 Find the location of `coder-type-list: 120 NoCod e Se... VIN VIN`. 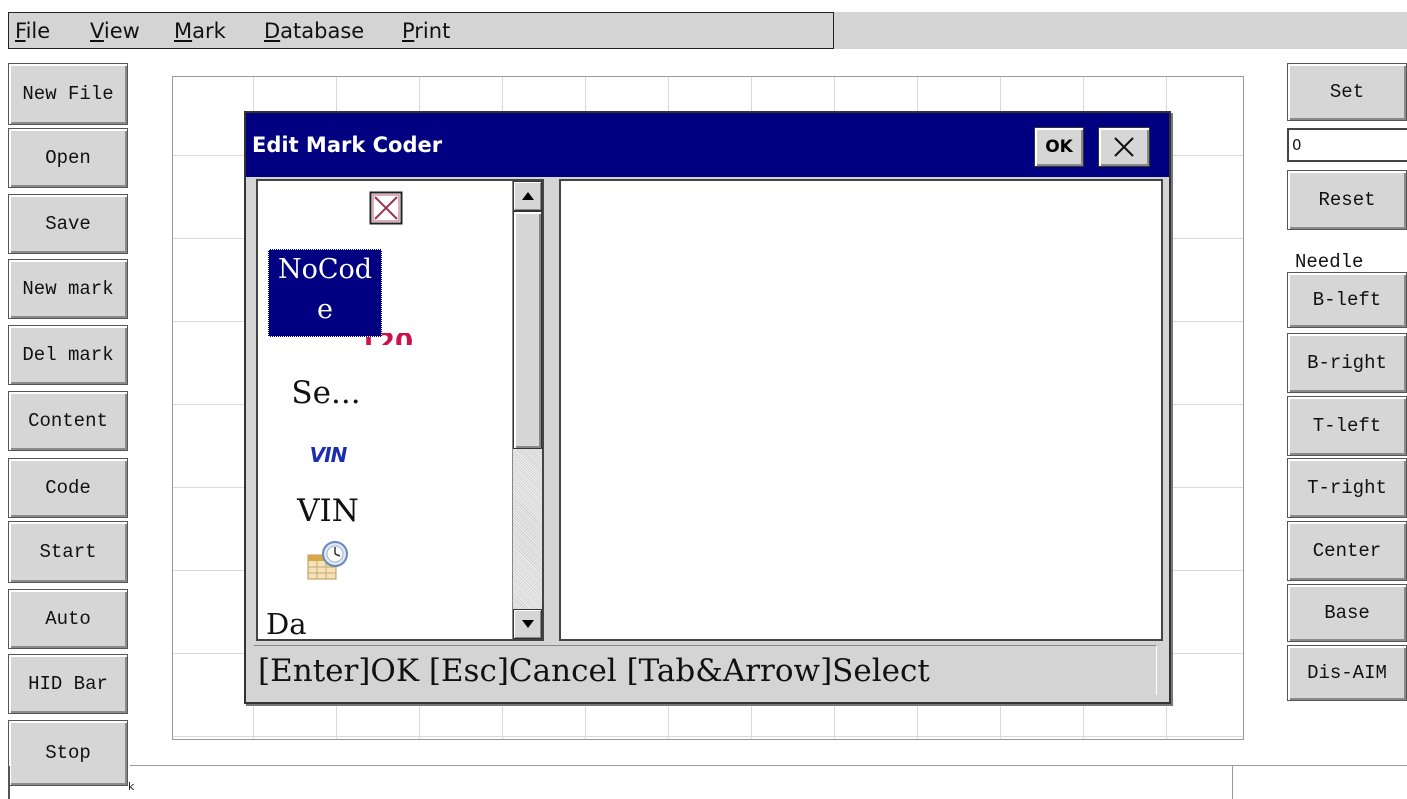

coder-type-list: 120 NoCod e Se... VIN VIN is located at coordinates (400, 410).